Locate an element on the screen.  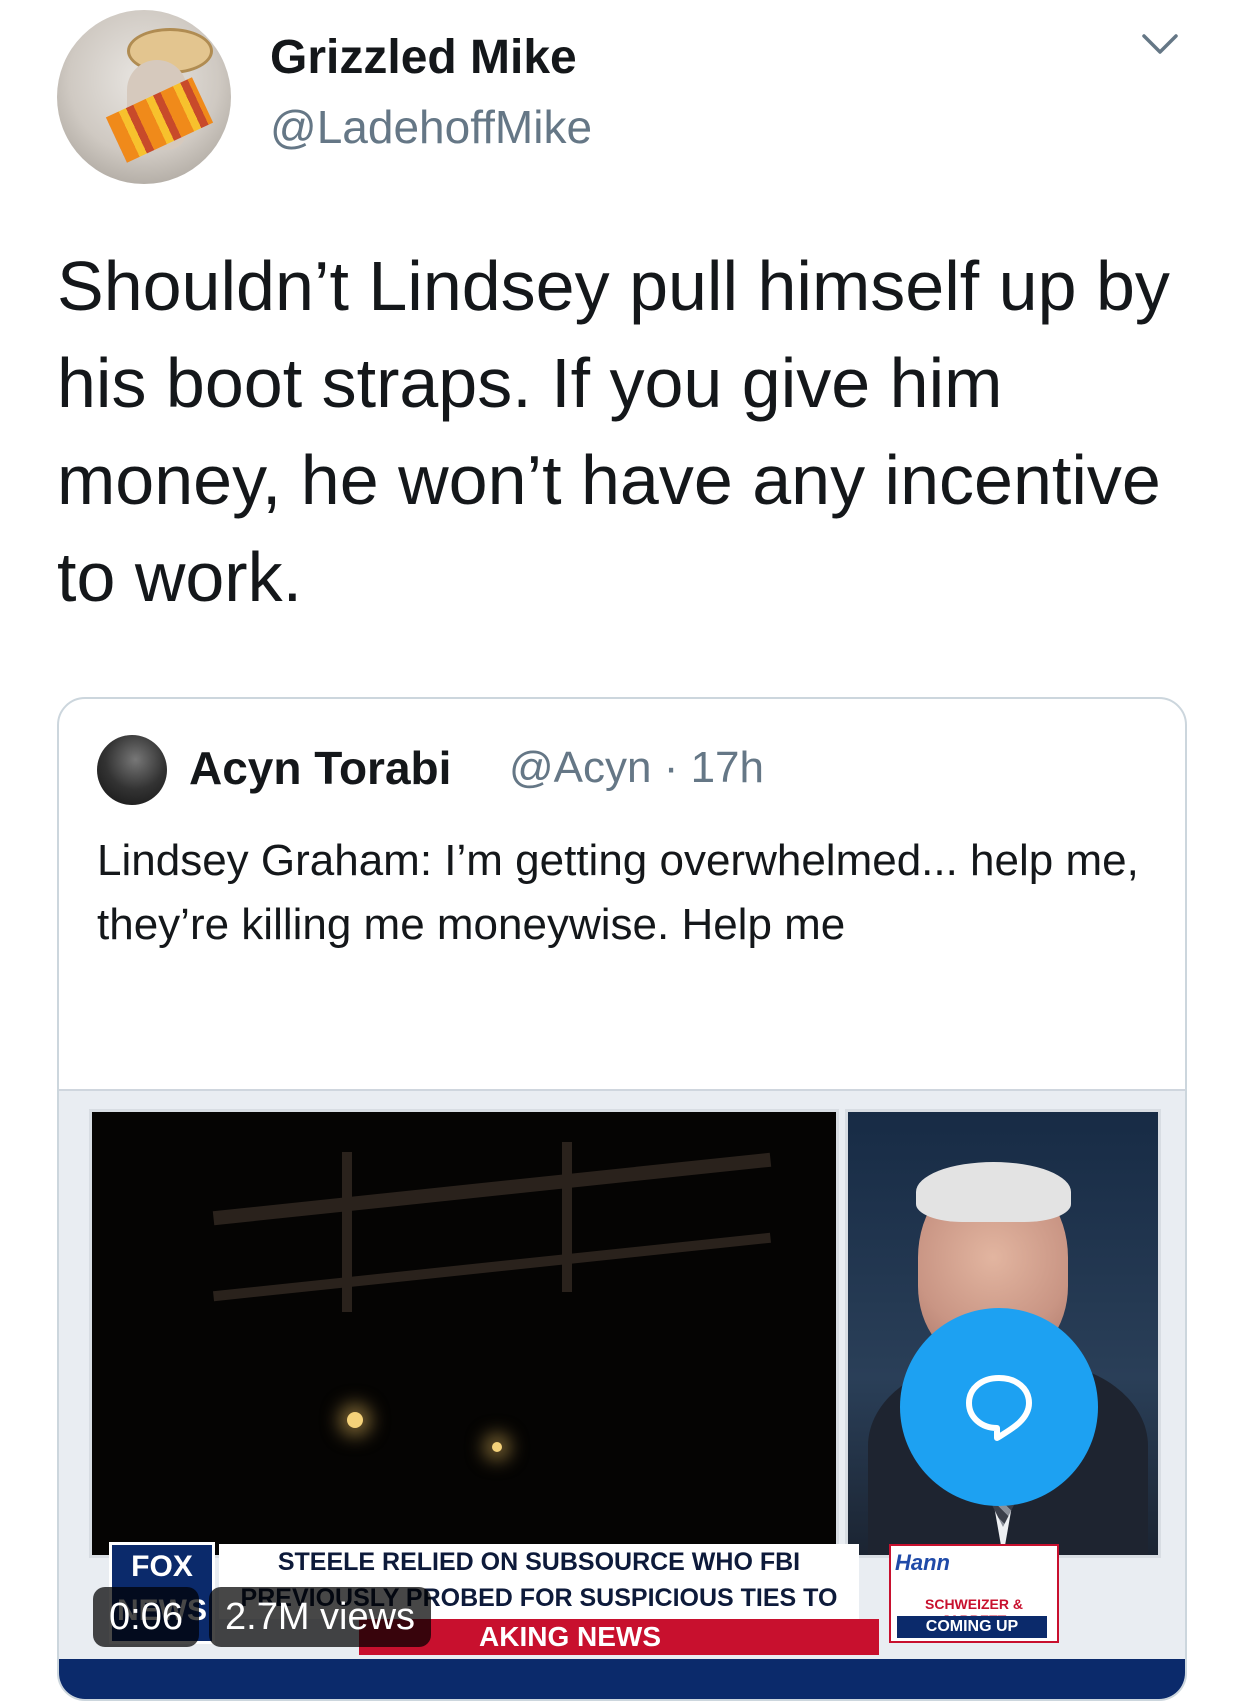
show-badge: Hann SCHWEIZER & JARRETT COMING UP is located at coordinates (974, 1593).